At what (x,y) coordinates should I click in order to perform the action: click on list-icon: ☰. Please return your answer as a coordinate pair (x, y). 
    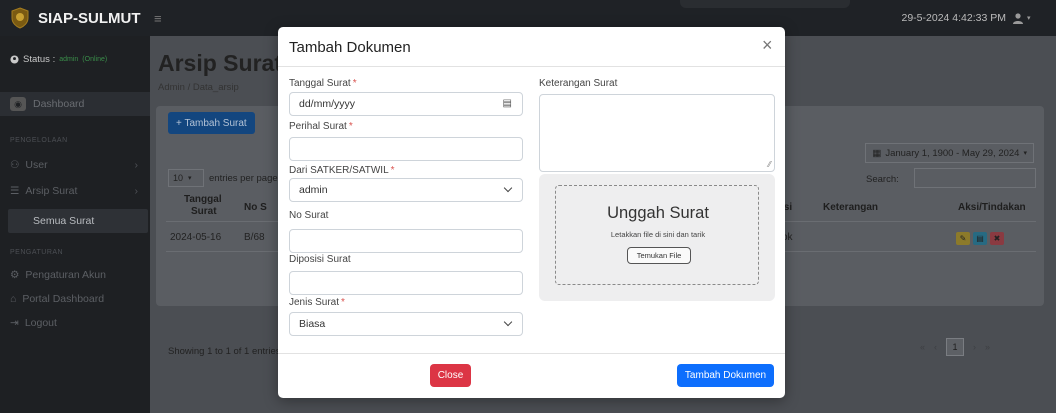
    Looking at the image, I should click on (15, 191).